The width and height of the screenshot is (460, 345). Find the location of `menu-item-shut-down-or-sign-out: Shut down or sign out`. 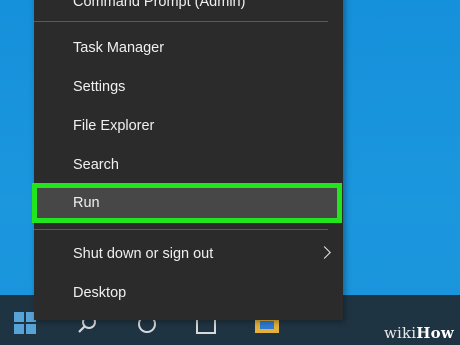

menu-item-shut-down-or-sign-out: Shut down or sign out is located at coordinates (188, 254).